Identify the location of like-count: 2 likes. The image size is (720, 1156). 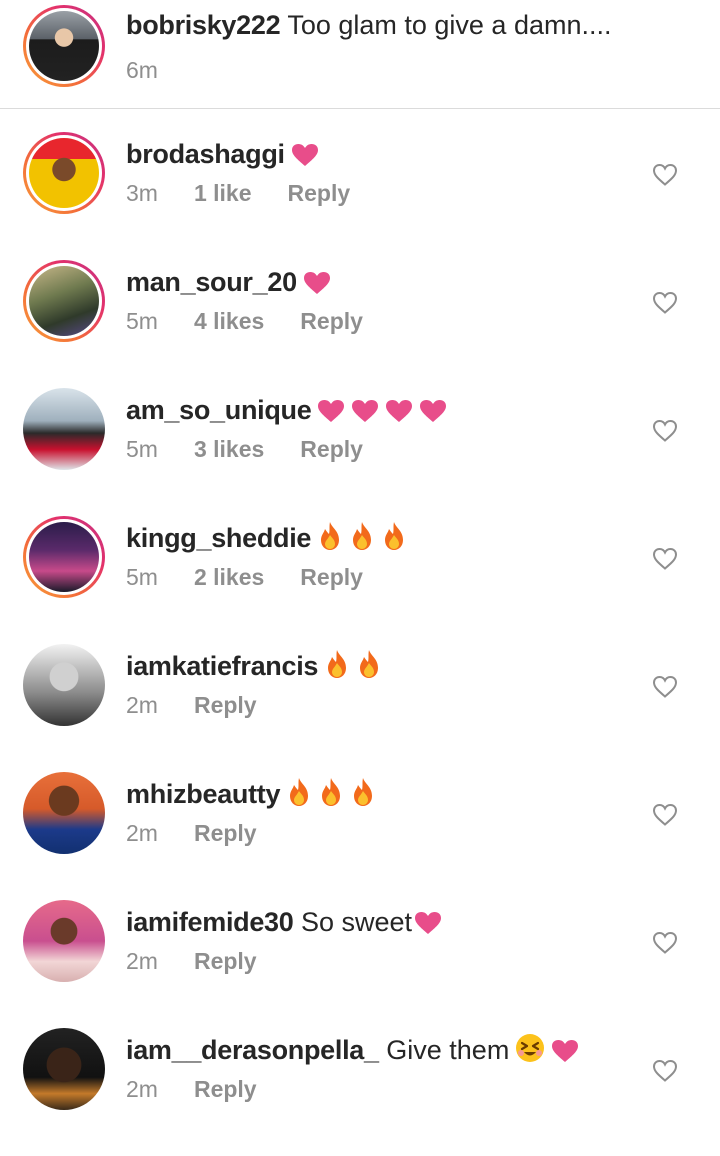
(229, 577).